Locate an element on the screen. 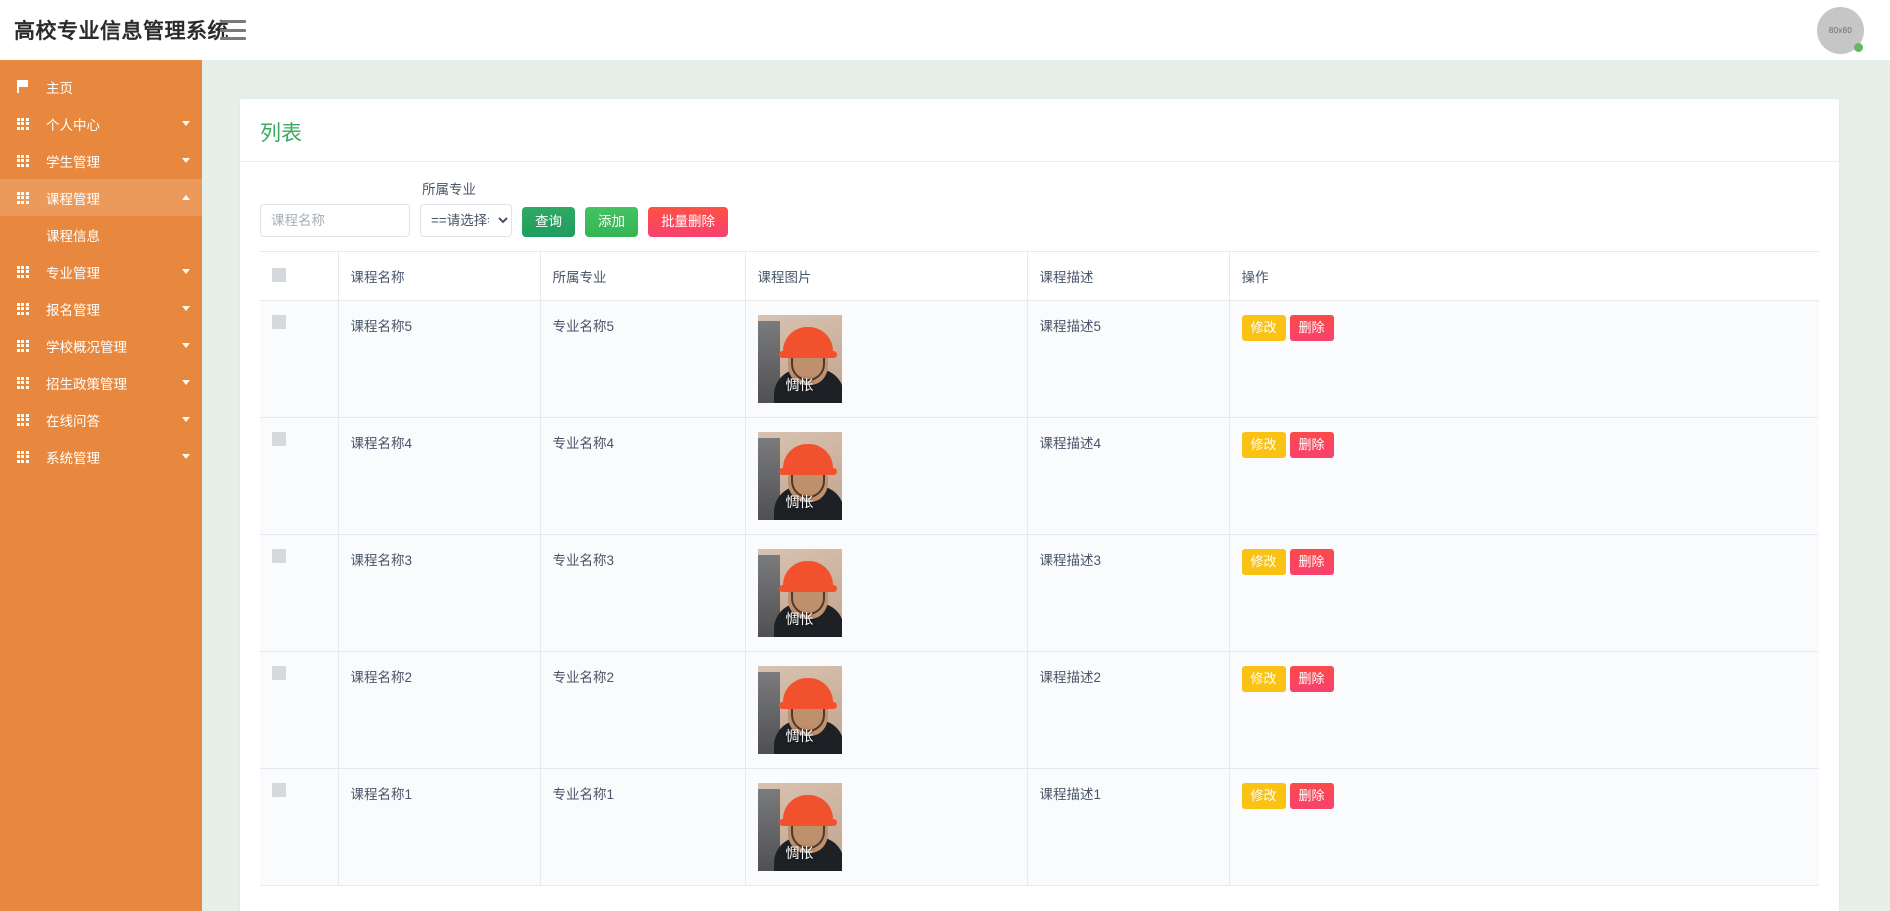  header-course-image: 课程图片 is located at coordinates (886, 276).